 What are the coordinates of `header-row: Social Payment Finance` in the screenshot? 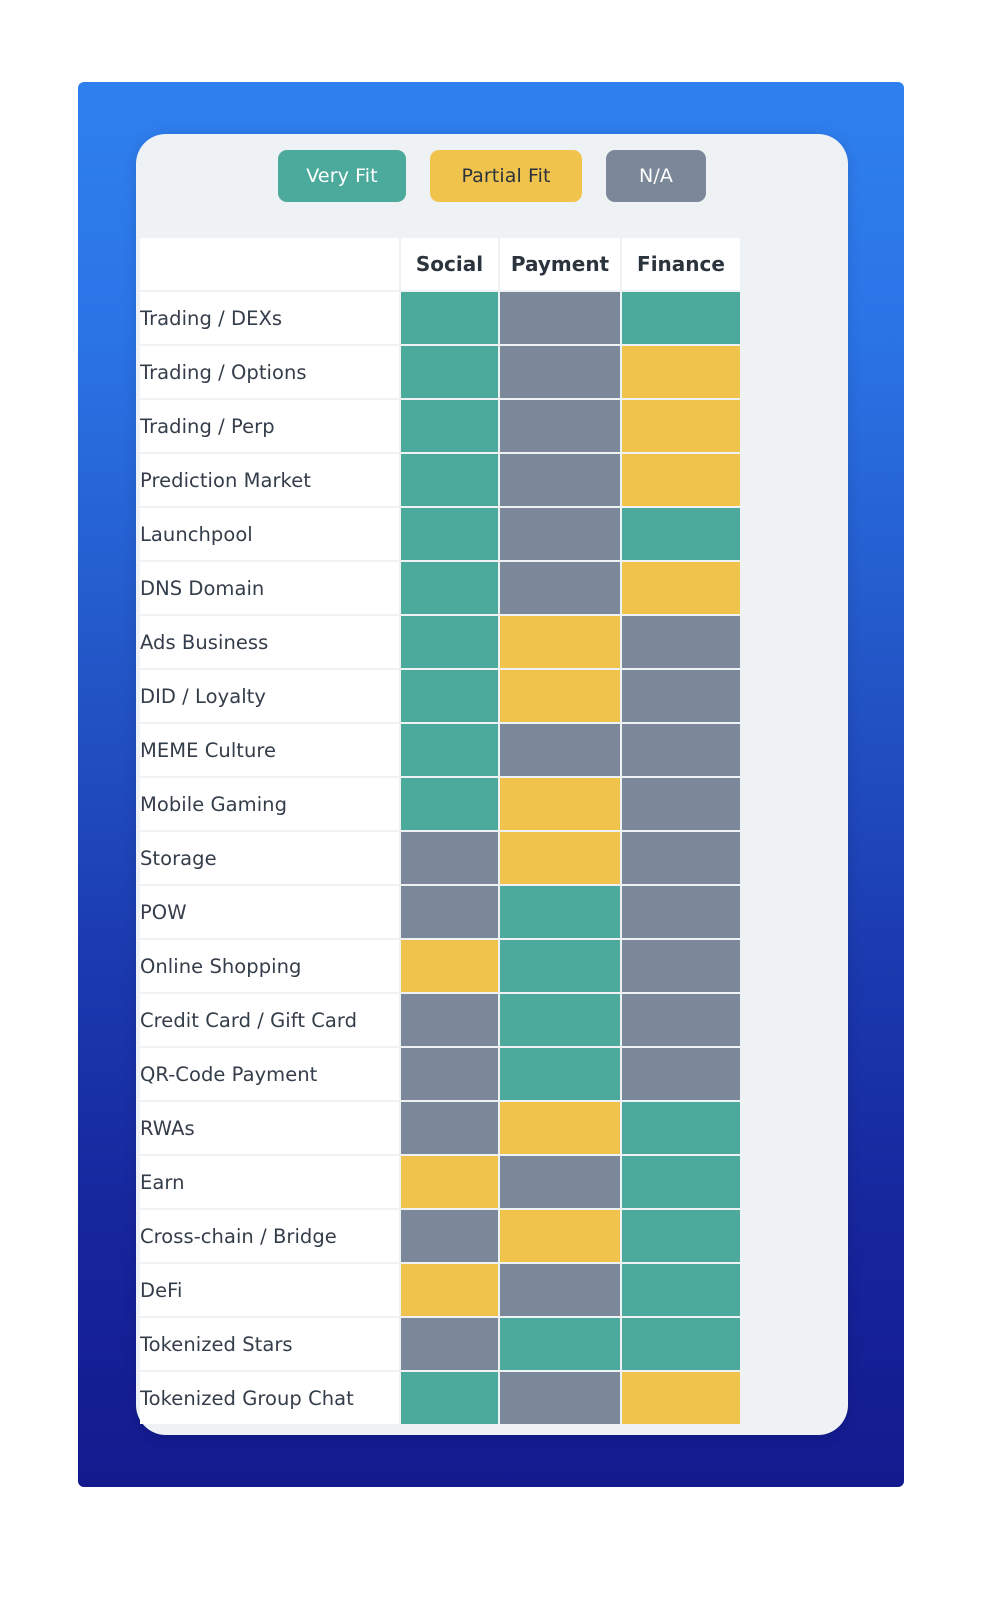 It's located at (440, 265).